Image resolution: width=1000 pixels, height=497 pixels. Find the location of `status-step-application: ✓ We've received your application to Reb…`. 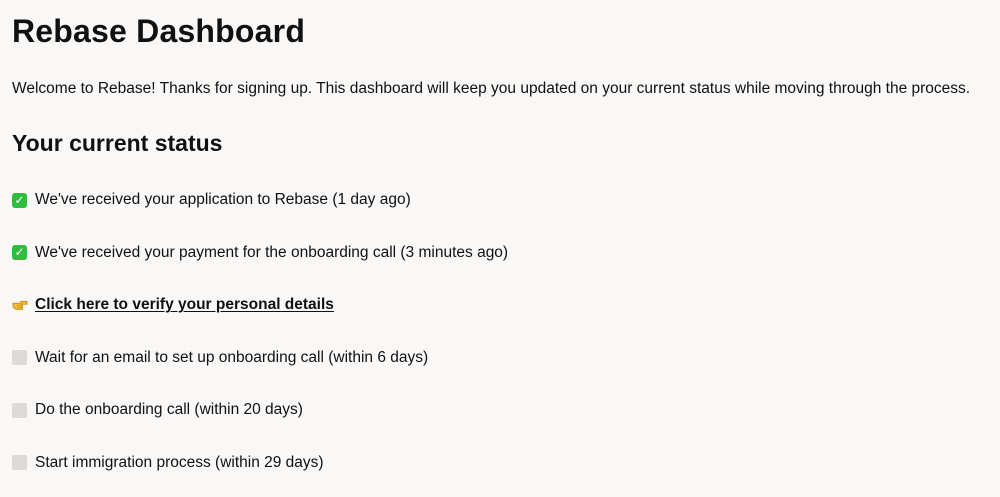

status-step-application: ✓ We've received your application to Reb… is located at coordinates (260, 200).